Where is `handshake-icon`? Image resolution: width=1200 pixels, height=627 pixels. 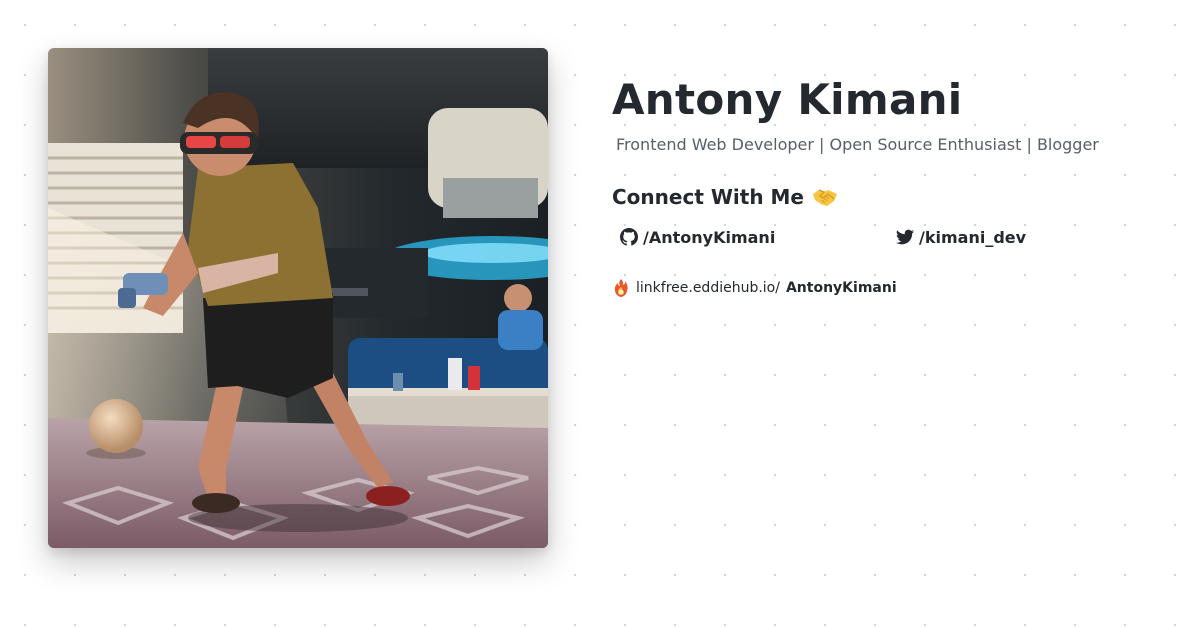 handshake-icon is located at coordinates (824, 197).